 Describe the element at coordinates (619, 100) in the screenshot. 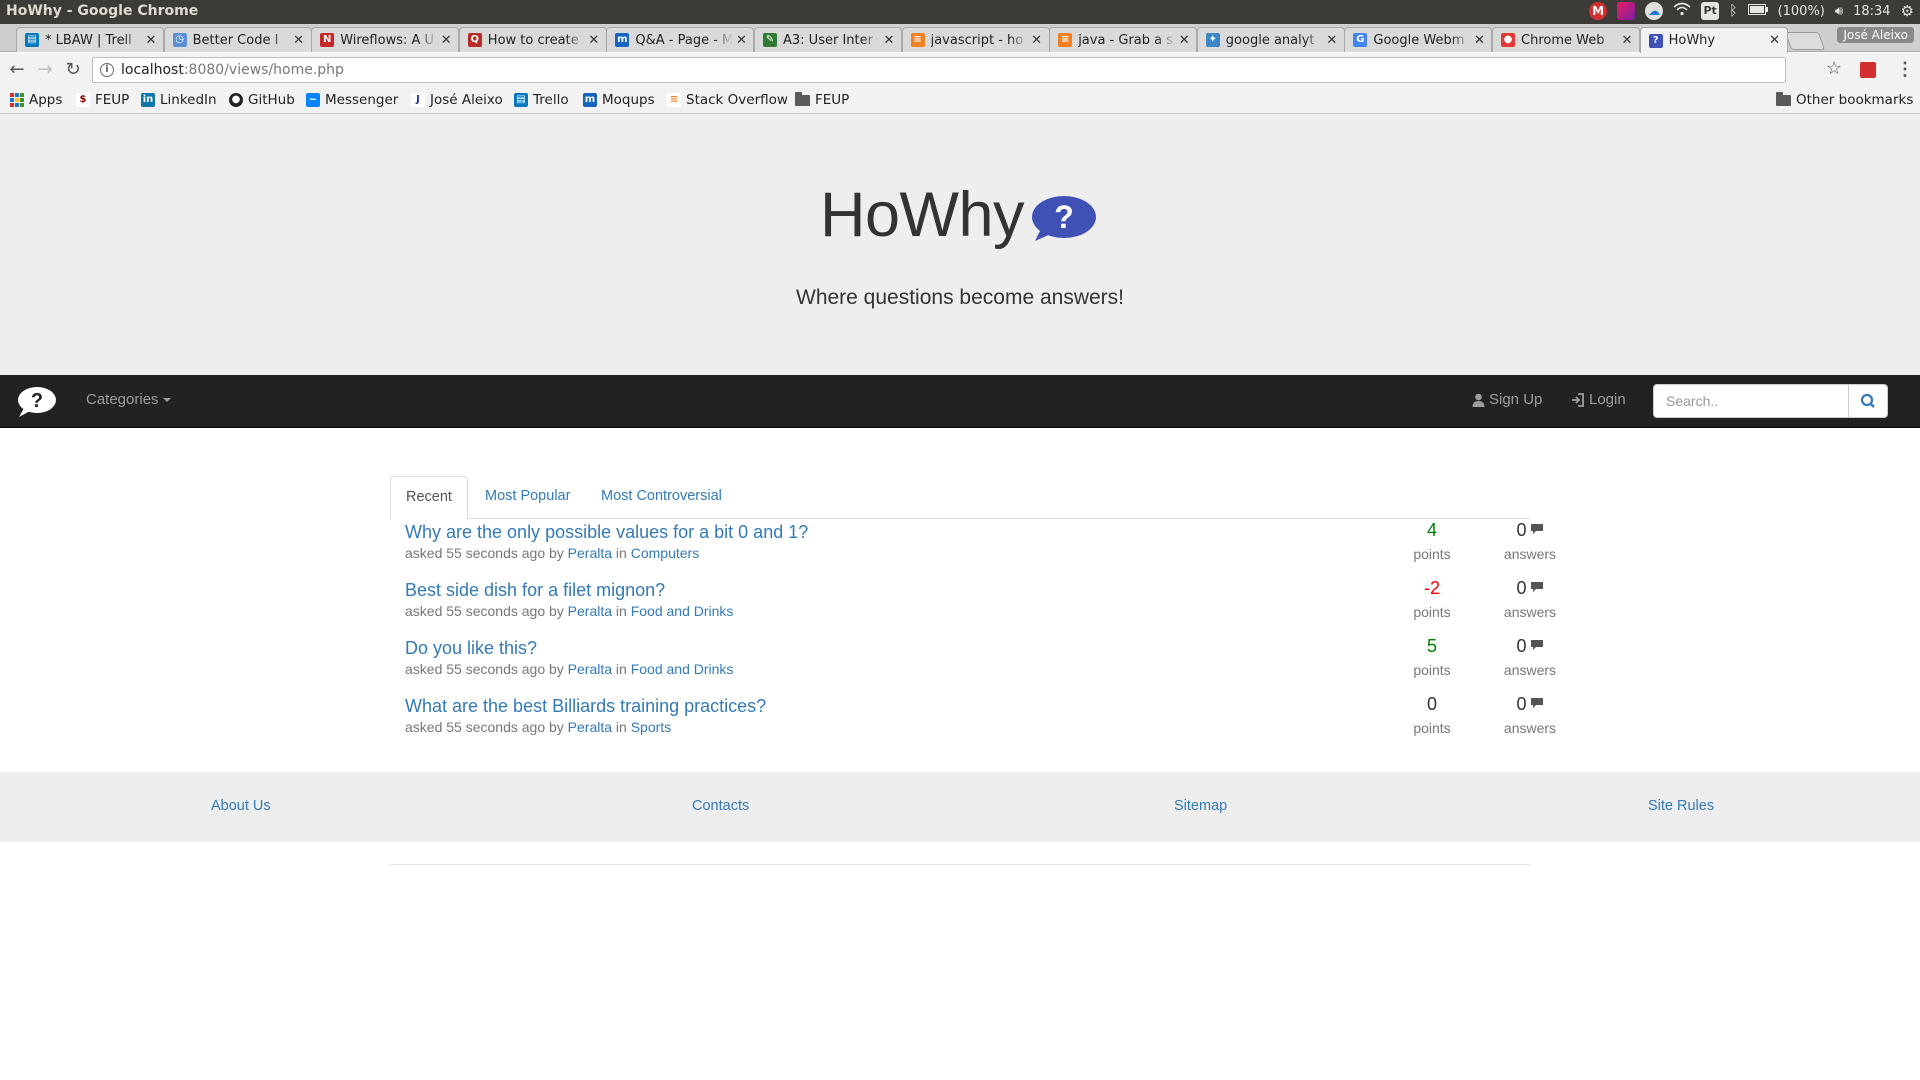

I see `bookmark-item: m Moqups` at that location.